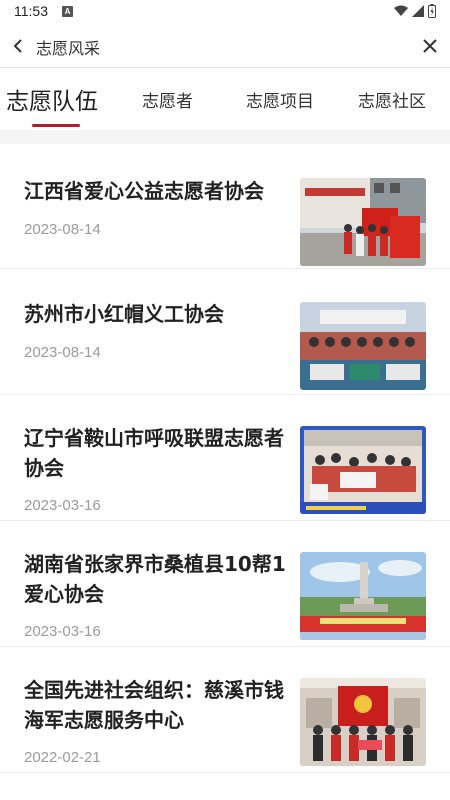  Describe the element at coordinates (280, 99) in the screenshot. I see `tab-projects: 志愿项目` at that location.